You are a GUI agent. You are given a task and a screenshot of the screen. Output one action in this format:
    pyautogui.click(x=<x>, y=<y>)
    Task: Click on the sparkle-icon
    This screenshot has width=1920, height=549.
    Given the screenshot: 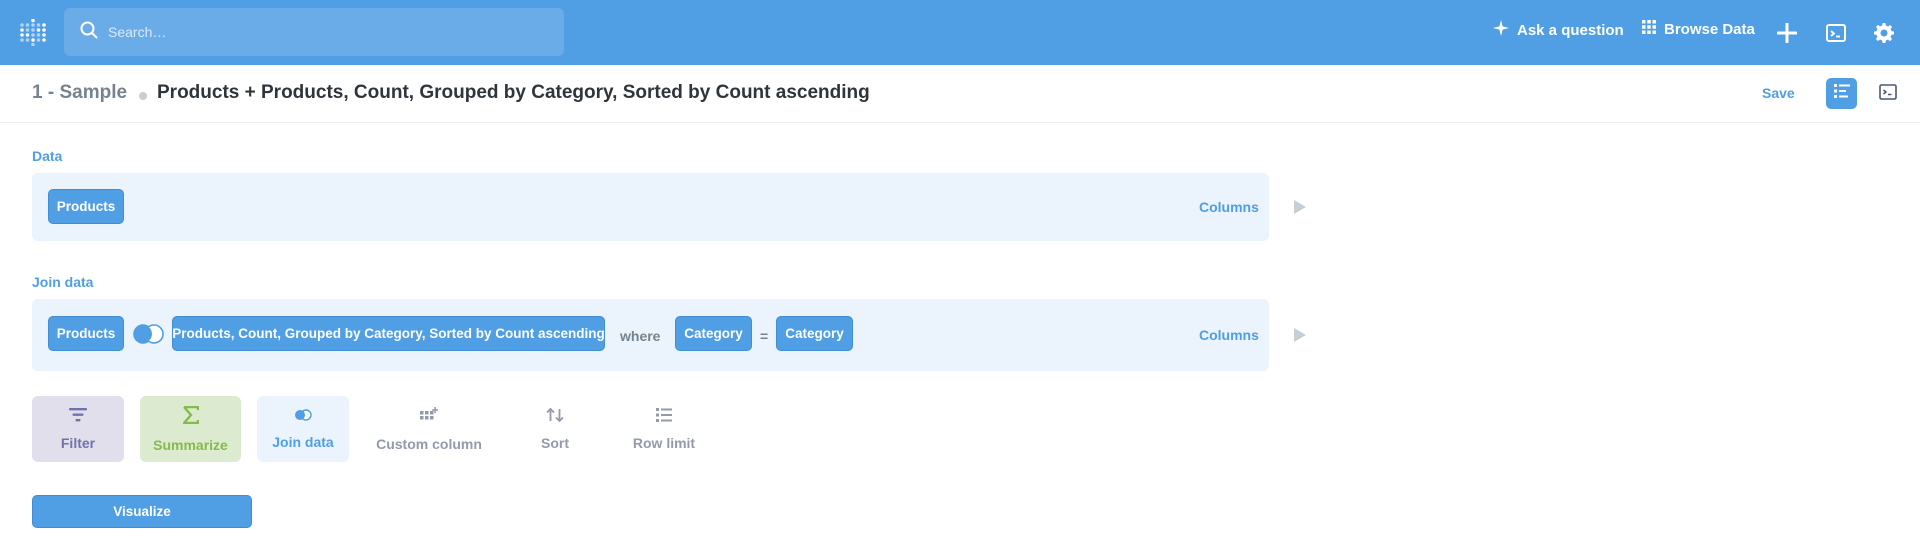 What is the action you would take?
    pyautogui.click(x=1505, y=30)
    